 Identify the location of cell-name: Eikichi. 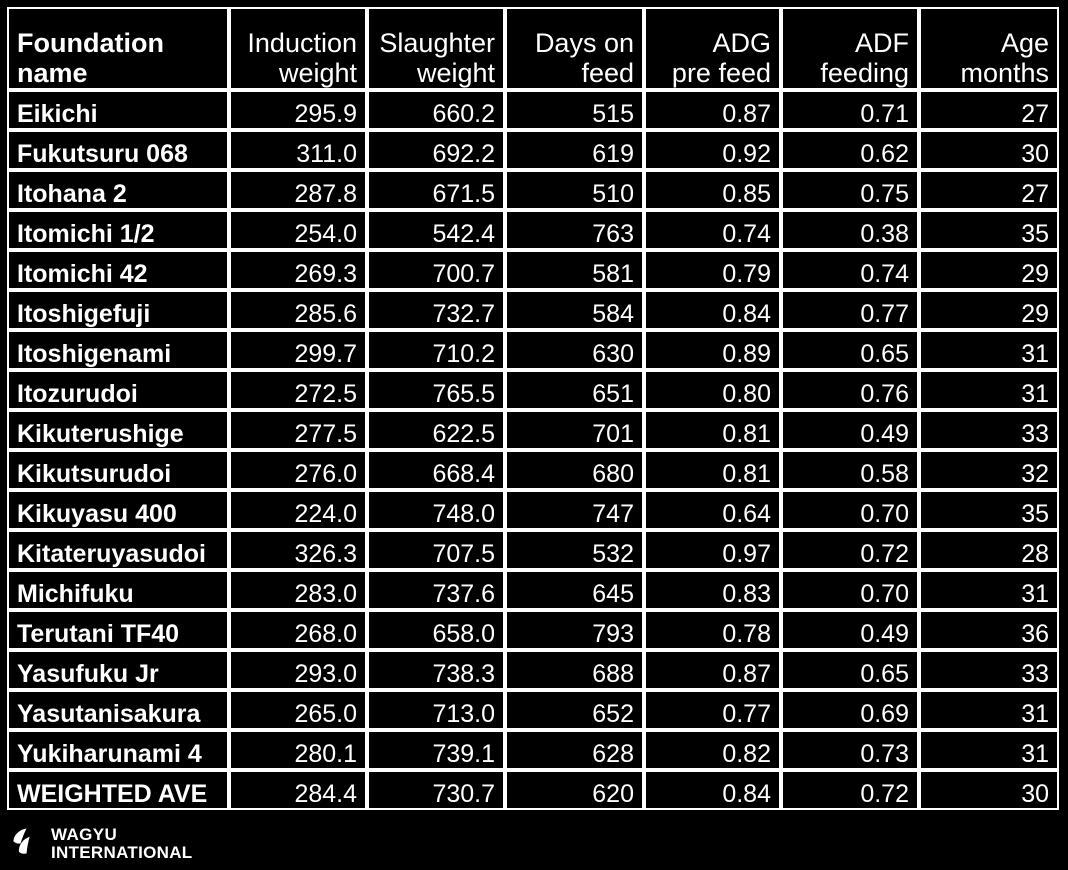
(118, 110).